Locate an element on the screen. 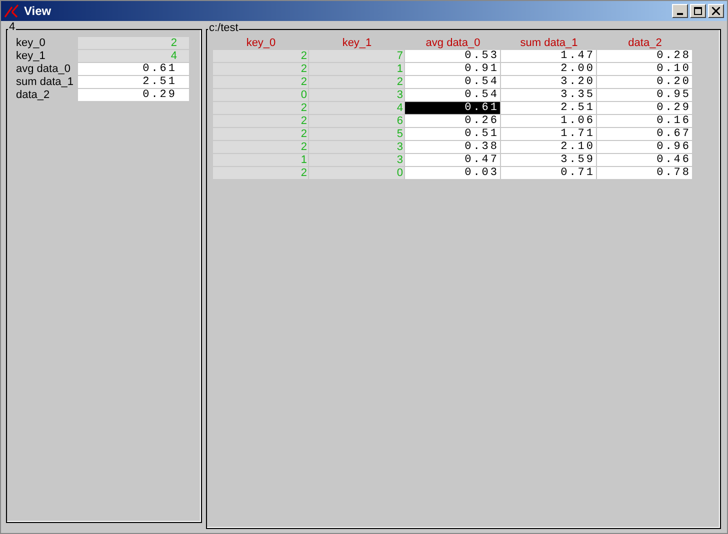  table-cell: 3.59 is located at coordinates (549, 160).